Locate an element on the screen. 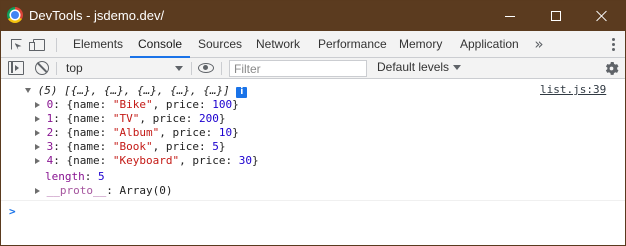  list-item: 0: {name: "Bike", price: 100} is located at coordinates (137, 105).